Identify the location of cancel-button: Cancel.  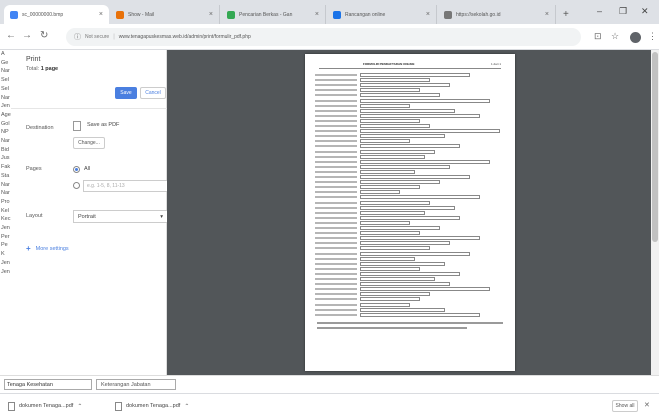
(153, 93).